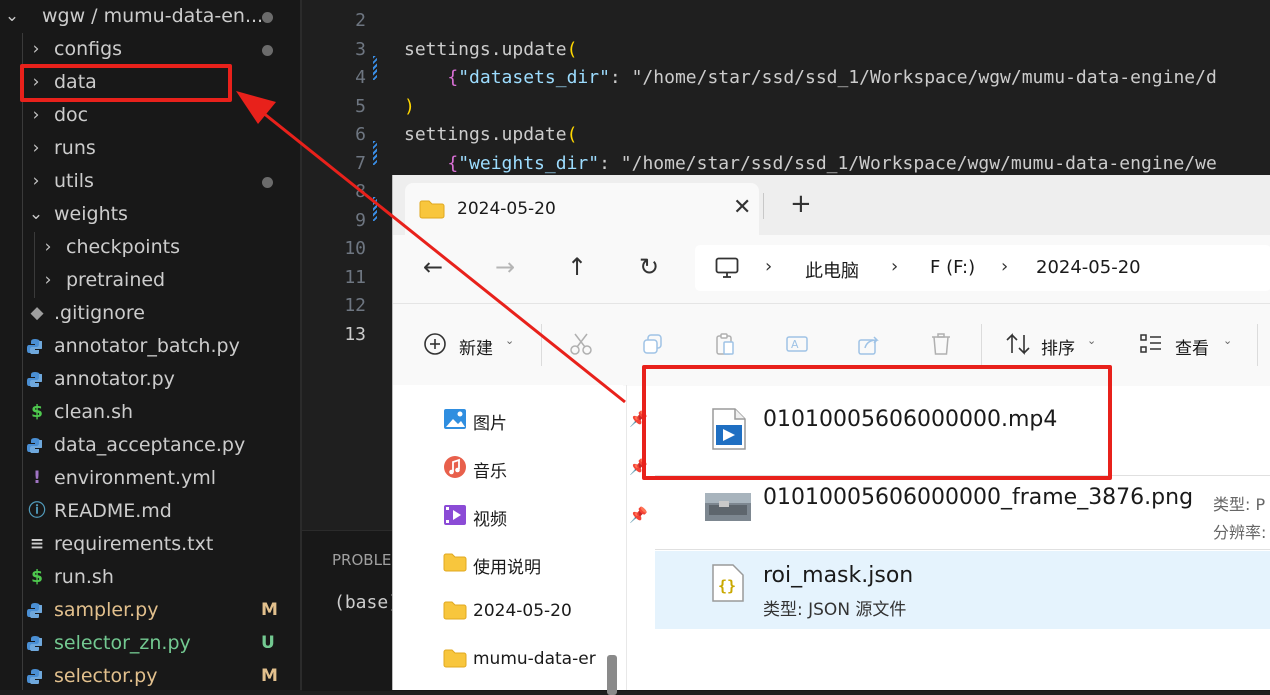 Image resolution: width=1270 pixels, height=695 pixels. Describe the element at coordinates (1240, 532) in the screenshot. I see `file-resolution-partial: 分辨率:` at that location.